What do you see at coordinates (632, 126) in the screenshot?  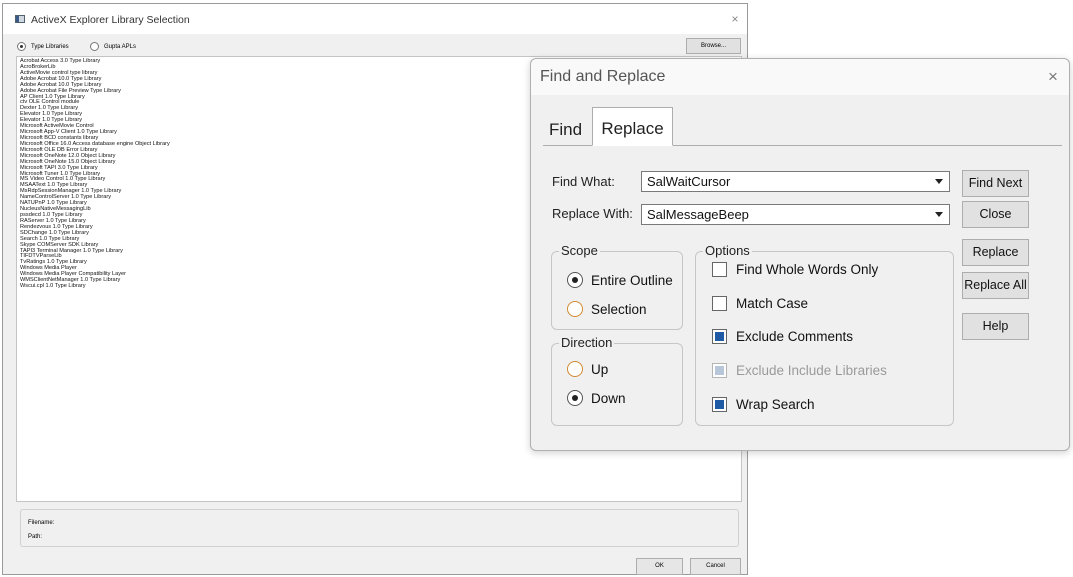 I see `tab-replace: Replace` at bounding box center [632, 126].